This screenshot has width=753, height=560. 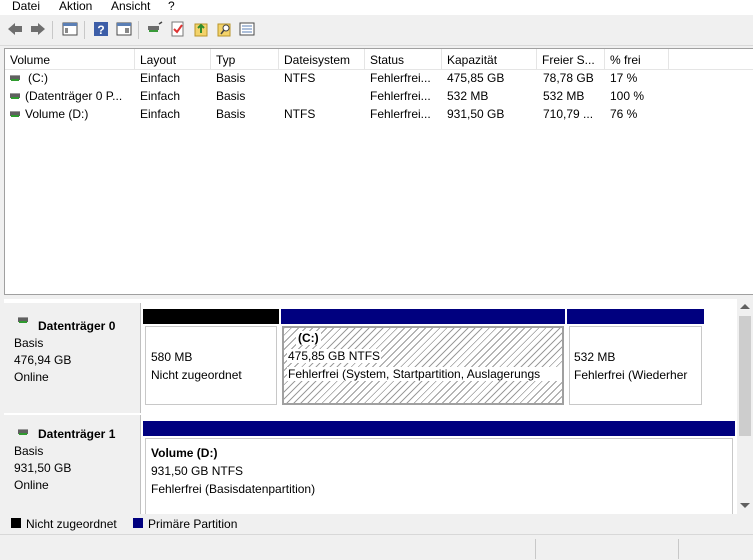 I want to click on partition-title: Volume (D:), so click(x=184, y=453).